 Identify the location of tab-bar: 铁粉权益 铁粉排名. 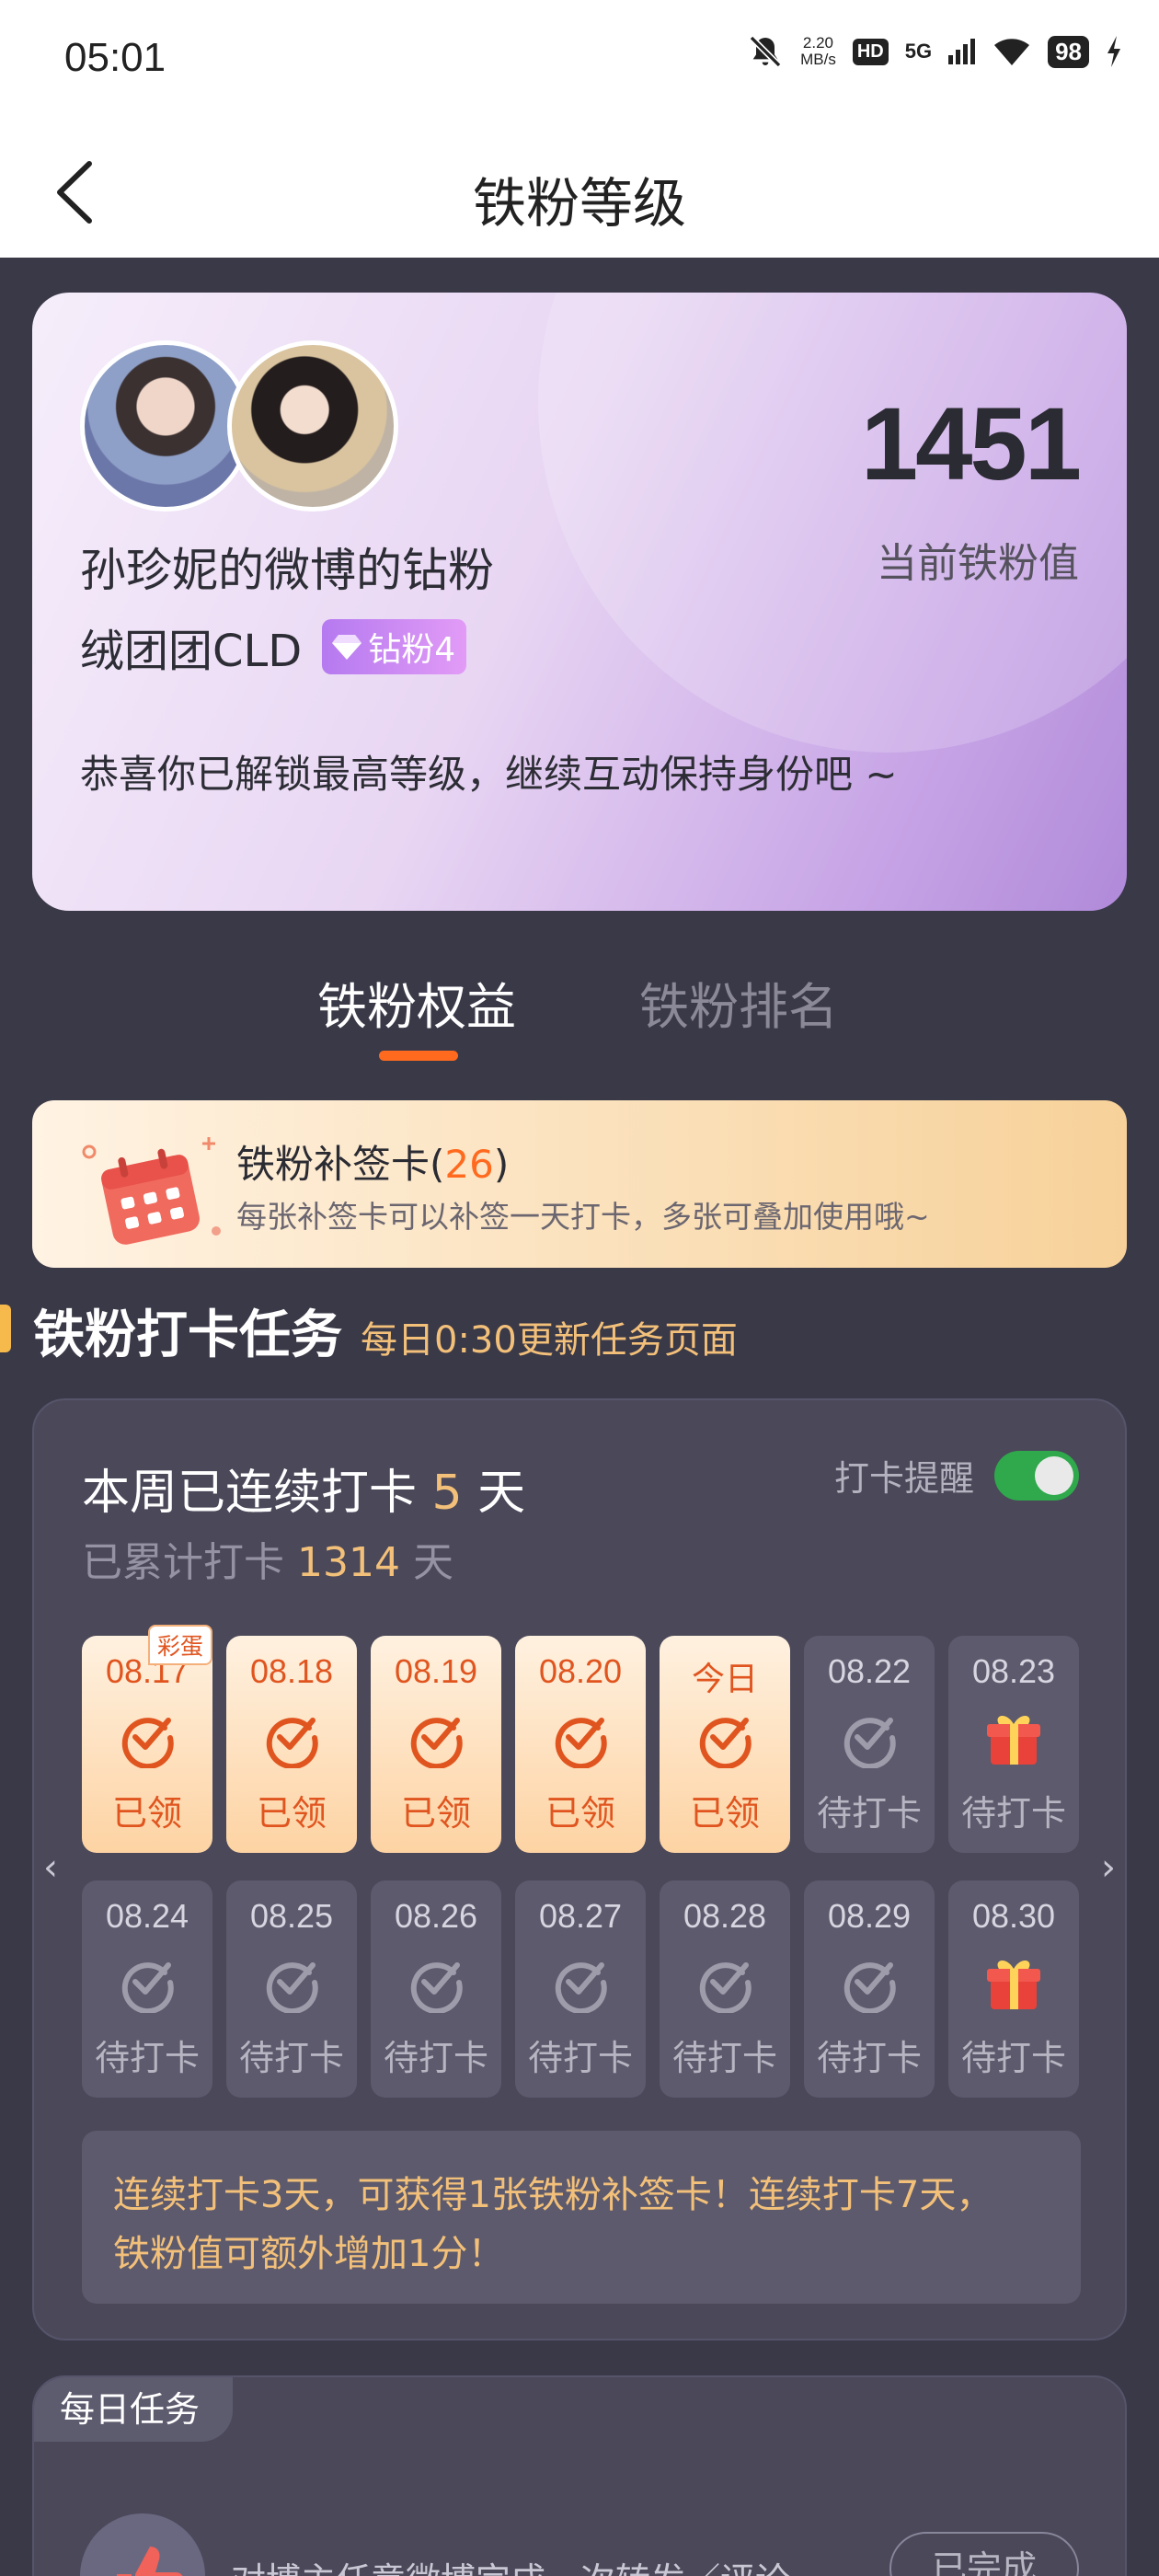
(579, 1012).